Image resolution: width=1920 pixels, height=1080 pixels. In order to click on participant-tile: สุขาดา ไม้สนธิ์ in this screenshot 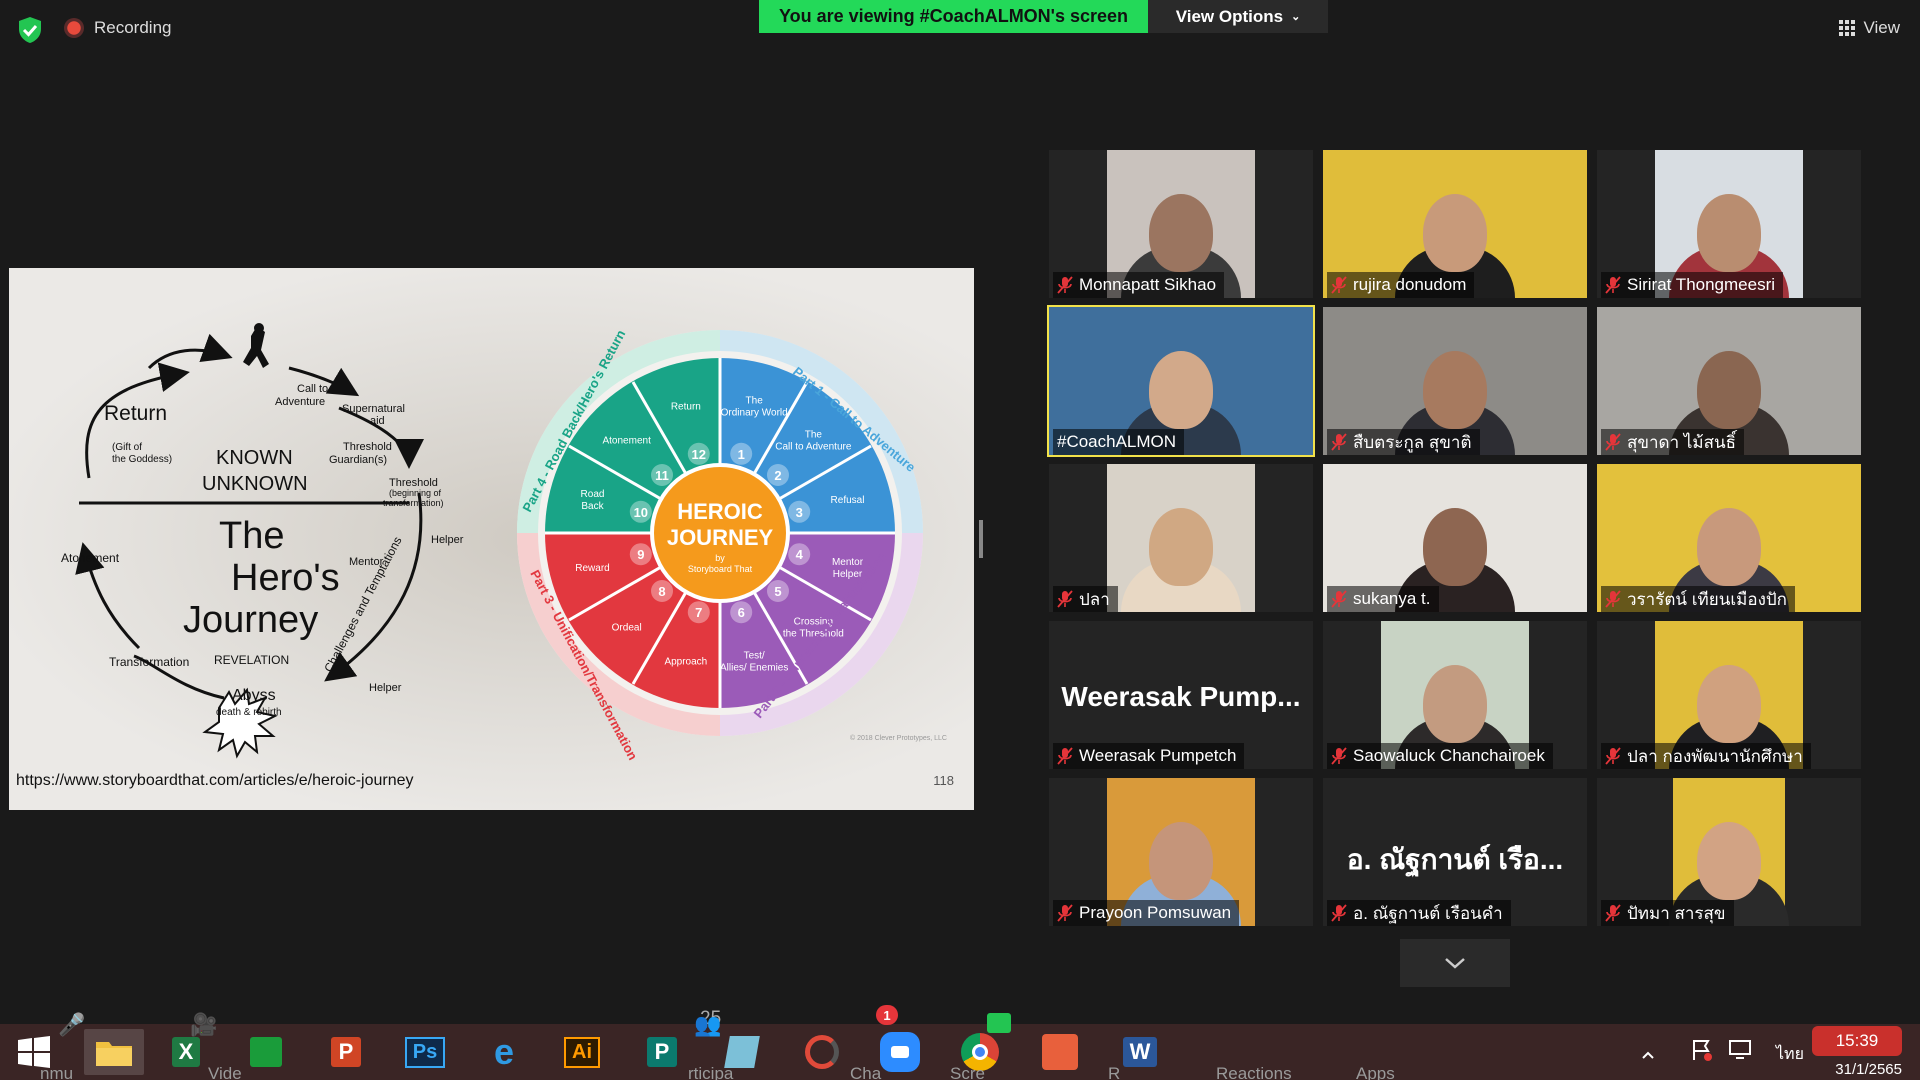, I will do `click(1729, 381)`.